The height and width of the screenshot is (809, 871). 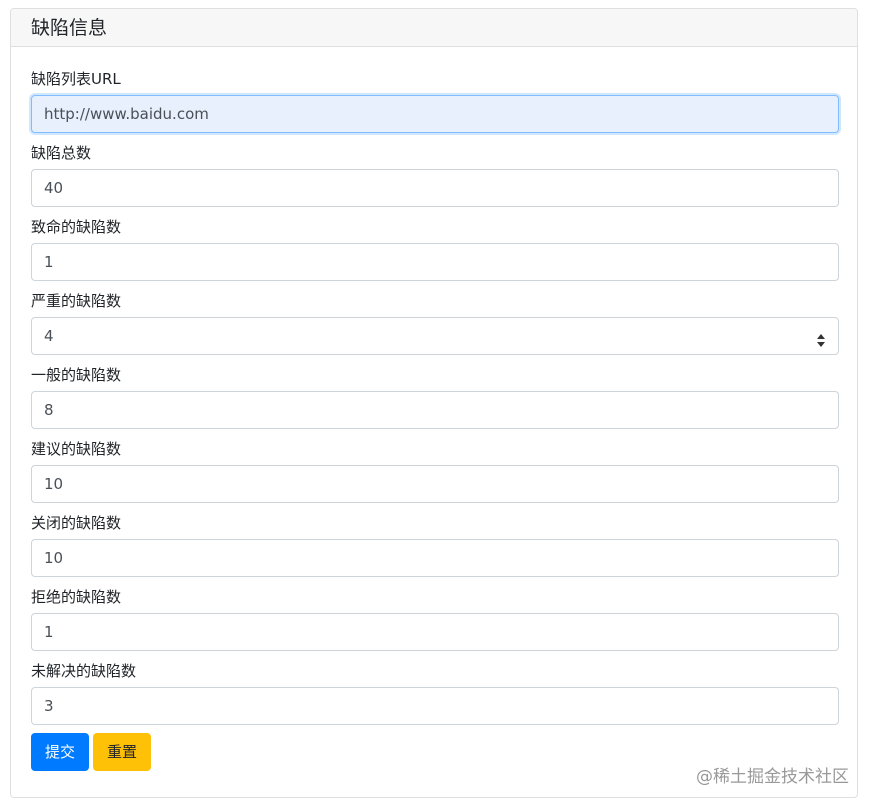 I want to click on closed-defects-input, so click(x=435, y=558).